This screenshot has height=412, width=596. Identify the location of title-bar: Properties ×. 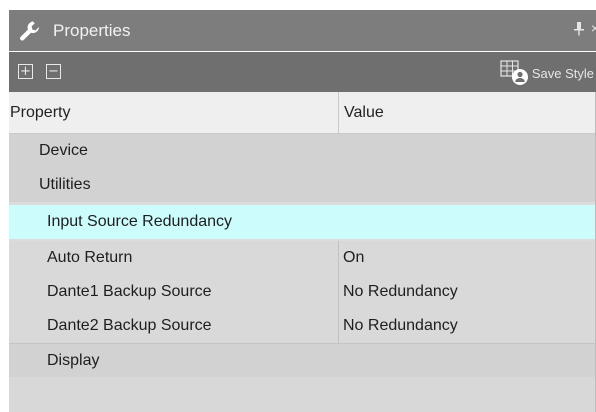
(302, 30).